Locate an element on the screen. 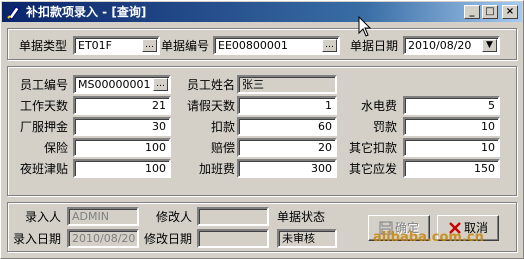 The image size is (524, 259). entered-by-value: ADMIN is located at coordinates (90, 216).